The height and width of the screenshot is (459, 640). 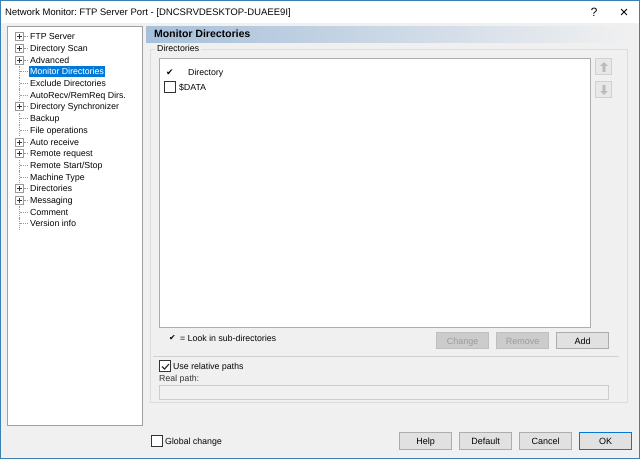 I want to click on tree-item: AutoRecv/RemReq Dirs., so click(x=78, y=95).